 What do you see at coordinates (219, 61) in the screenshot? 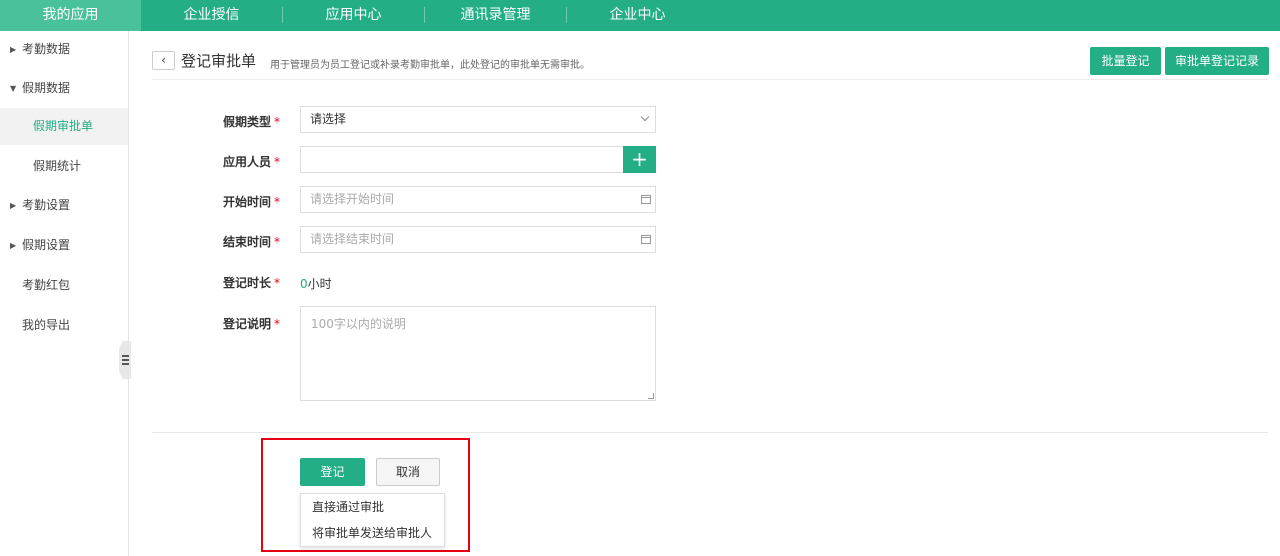
I see `page-title: 登记审批单` at bounding box center [219, 61].